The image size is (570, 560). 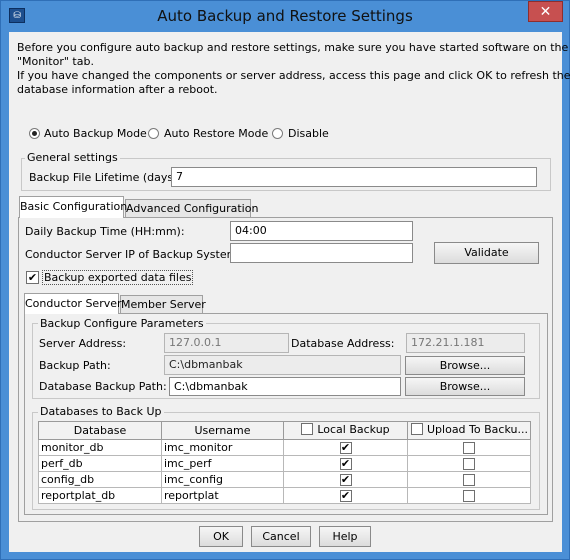 What do you see at coordinates (100, 495) in the screenshot?
I see `database-cell: reportplat_db` at bounding box center [100, 495].